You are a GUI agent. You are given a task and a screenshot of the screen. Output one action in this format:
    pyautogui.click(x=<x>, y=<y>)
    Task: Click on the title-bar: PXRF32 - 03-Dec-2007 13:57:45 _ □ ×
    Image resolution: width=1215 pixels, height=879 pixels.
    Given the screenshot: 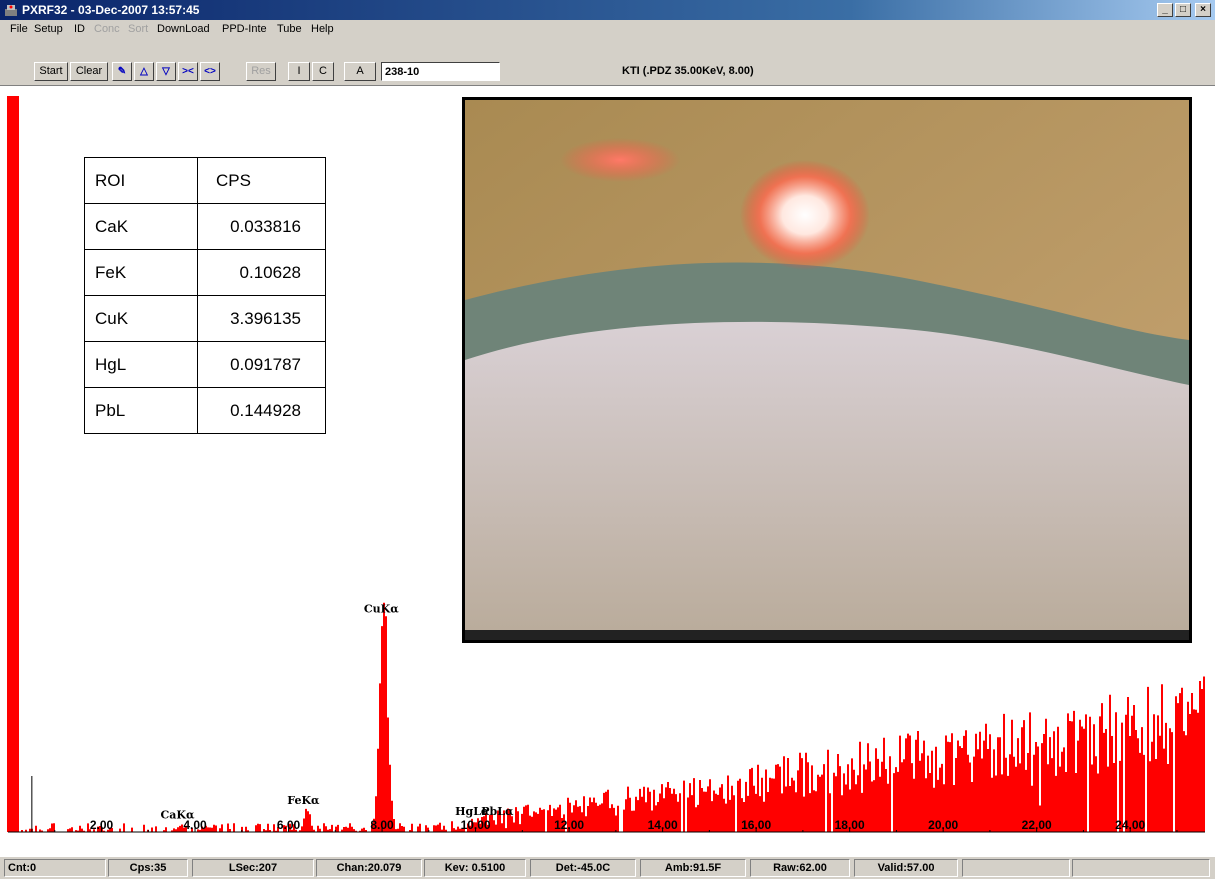 What is the action you would take?
    pyautogui.click(x=607, y=10)
    